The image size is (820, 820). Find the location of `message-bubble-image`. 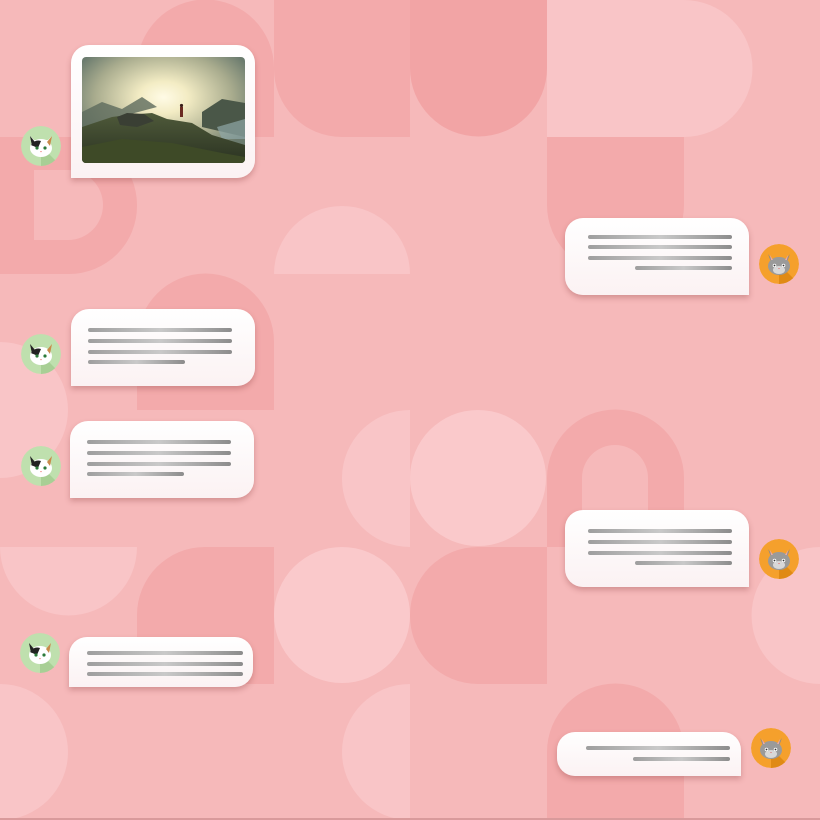

message-bubble-image is located at coordinates (163, 111).